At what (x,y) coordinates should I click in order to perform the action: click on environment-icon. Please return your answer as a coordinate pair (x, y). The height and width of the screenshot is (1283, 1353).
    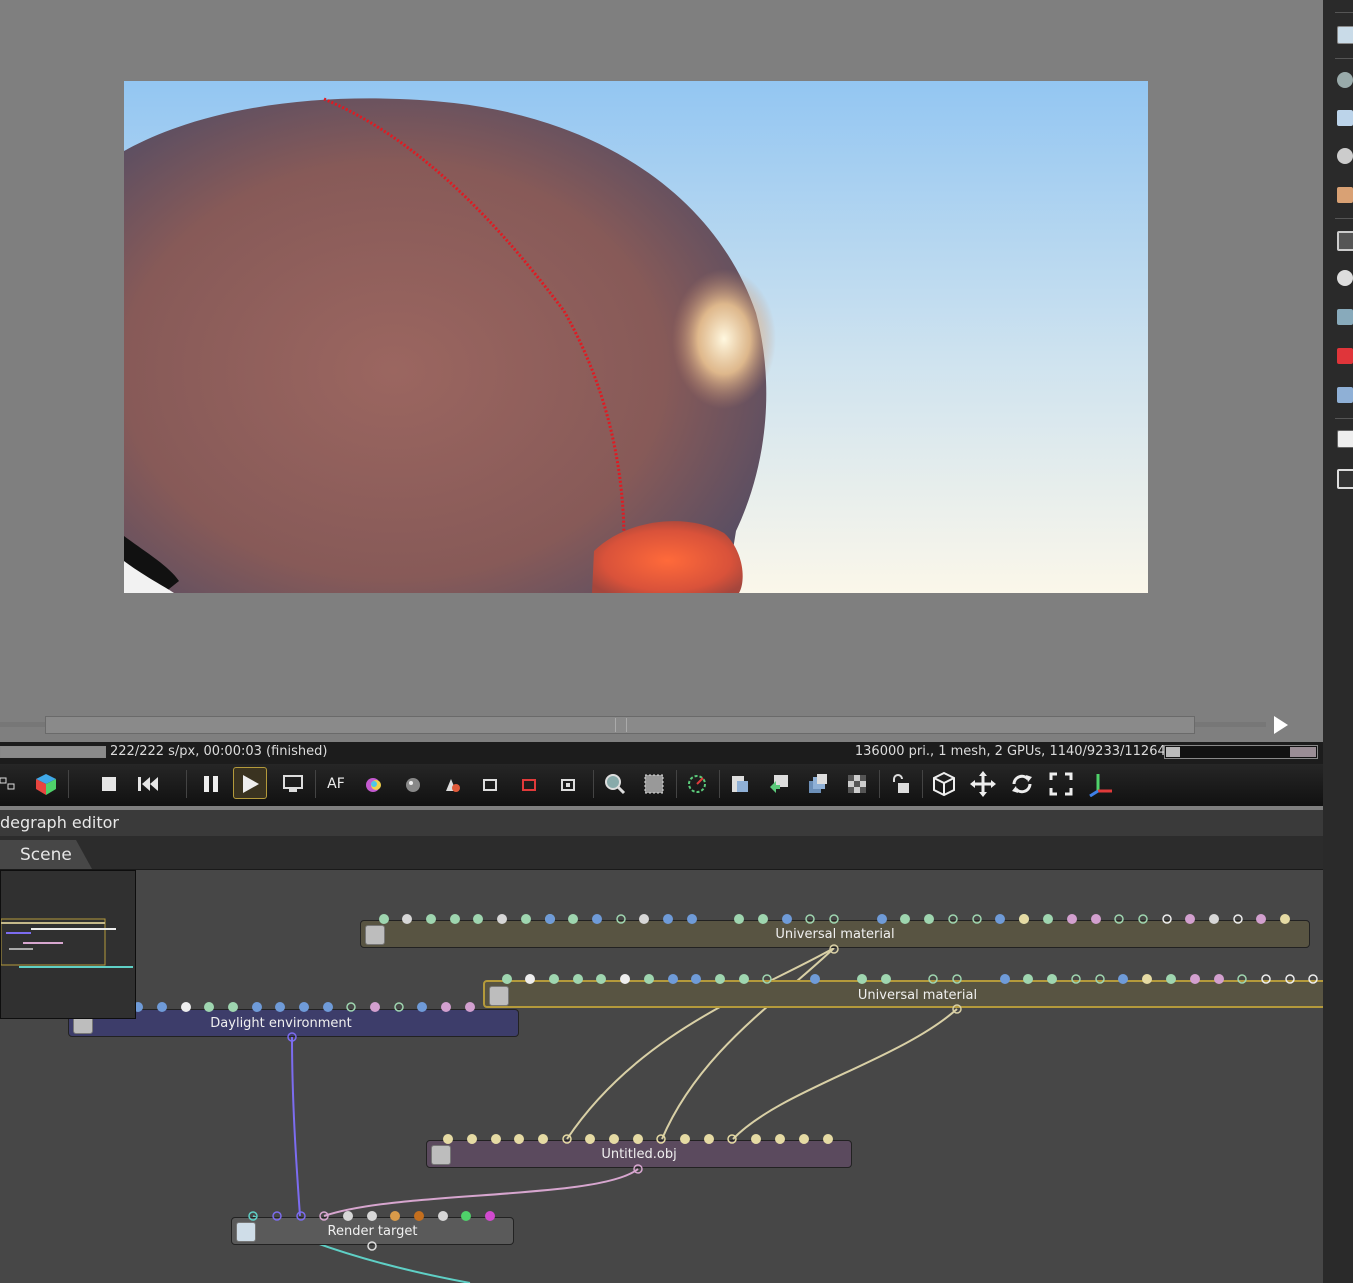
    Looking at the image, I should click on (1345, 118).